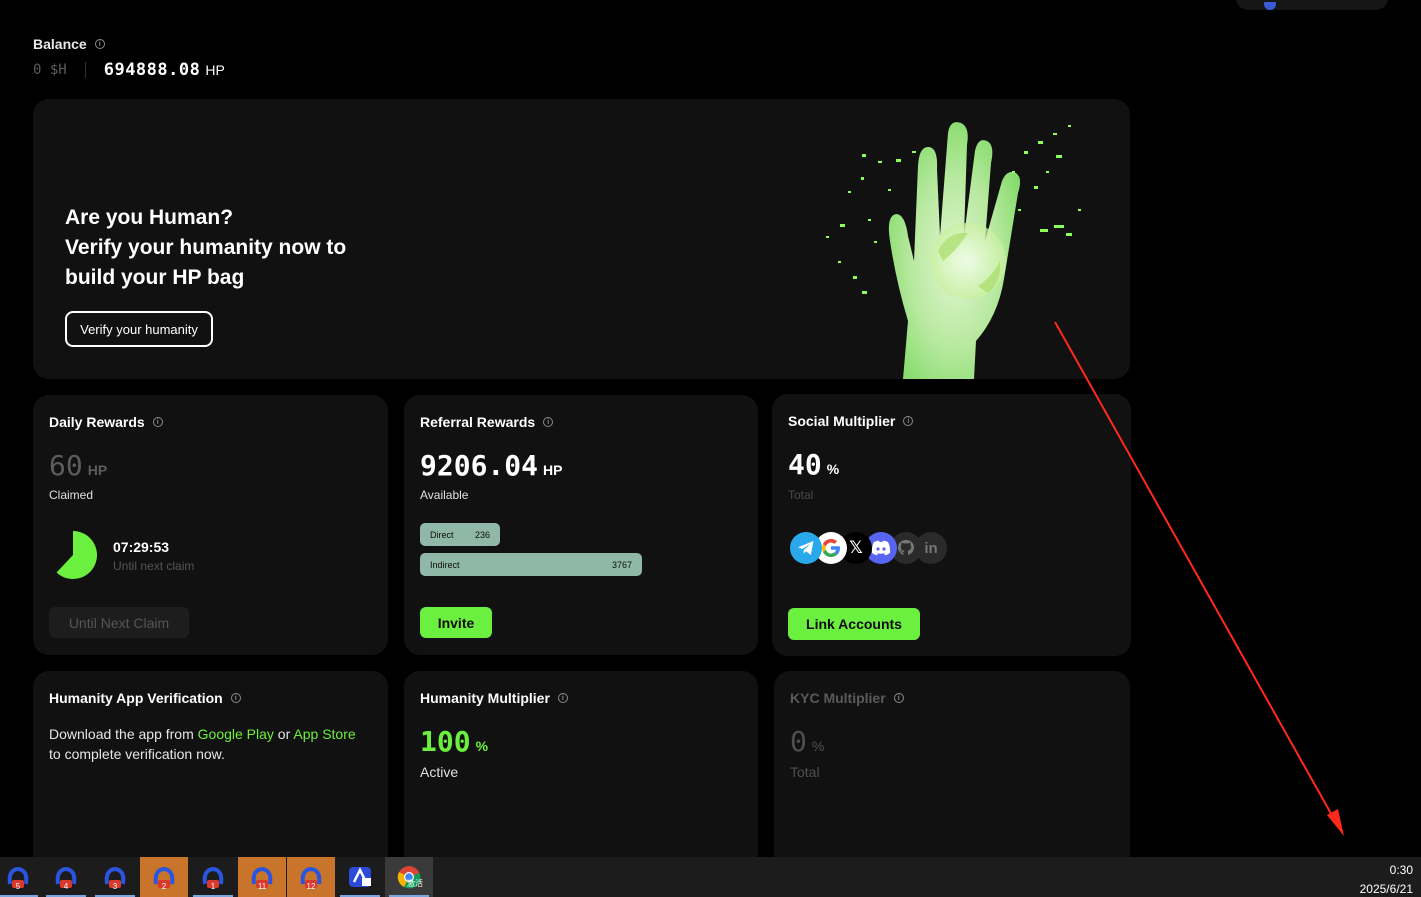 The image size is (1421, 897). Describe the element at coordinates (50, 70) in the screenshot. I see `sh-balance: 0 $H` at that location.